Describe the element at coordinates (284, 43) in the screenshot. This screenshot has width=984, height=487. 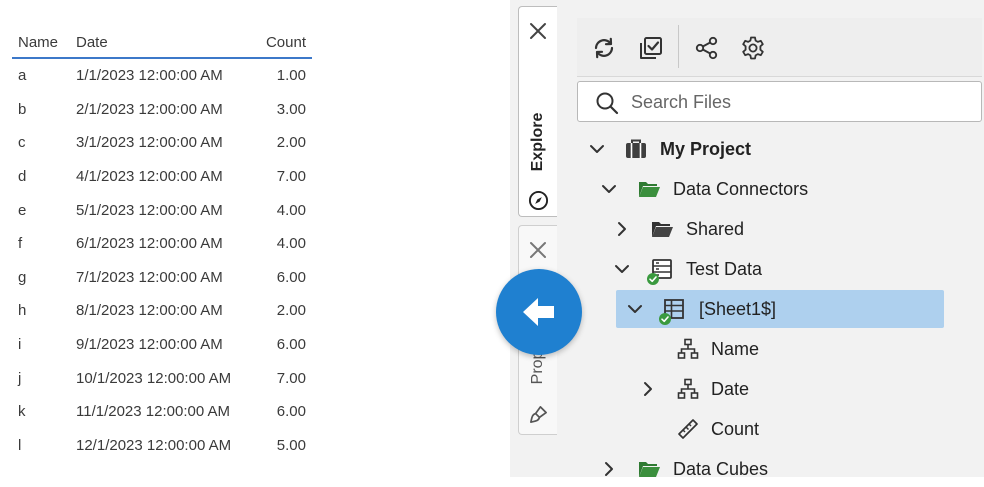
I see `column-header-count: Count` at that location.